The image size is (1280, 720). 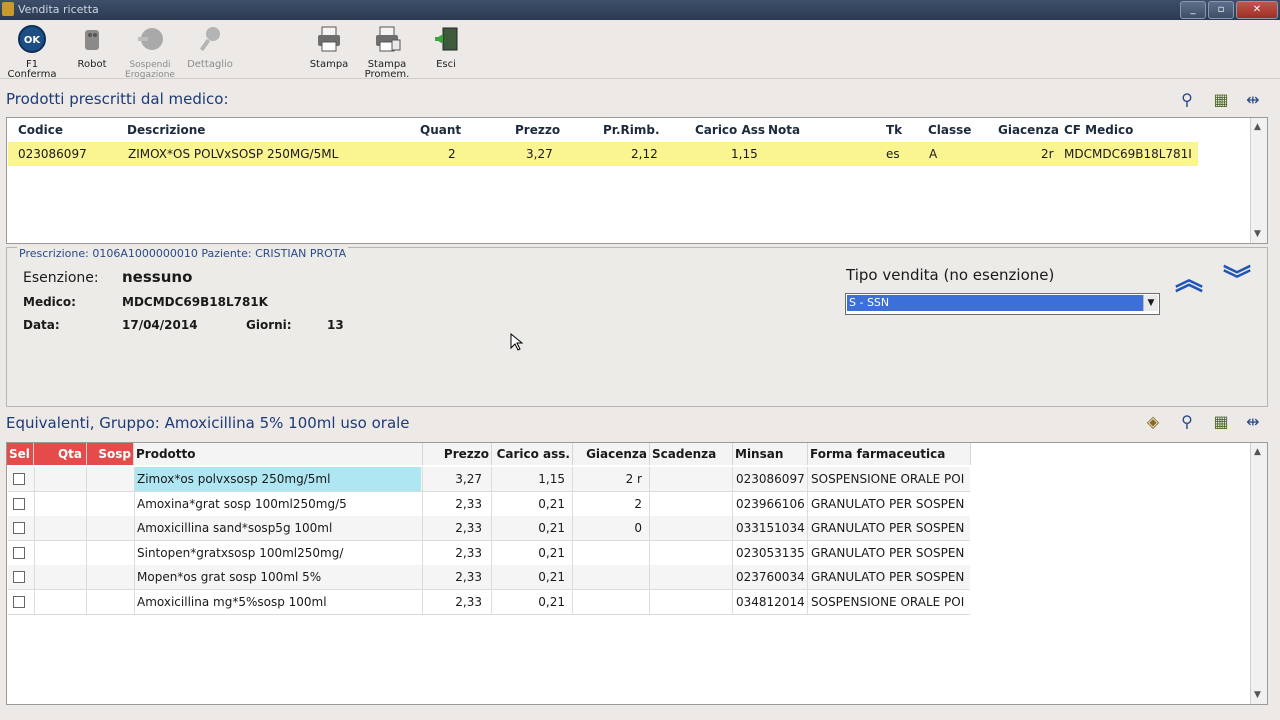 What do you see at coordinates (949, 130) in the screenshot?
I see `col-classe: Classe` at bounding box center [949, 130].